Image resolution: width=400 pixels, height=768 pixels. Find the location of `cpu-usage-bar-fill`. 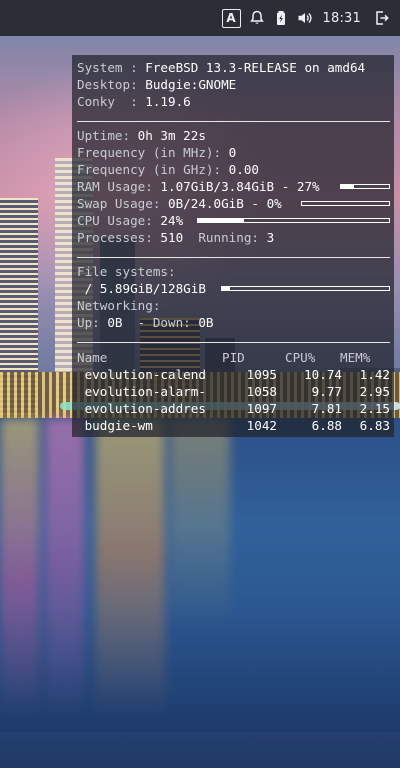

cpu-usage-bar-fill is located at coordinates (221, 220).